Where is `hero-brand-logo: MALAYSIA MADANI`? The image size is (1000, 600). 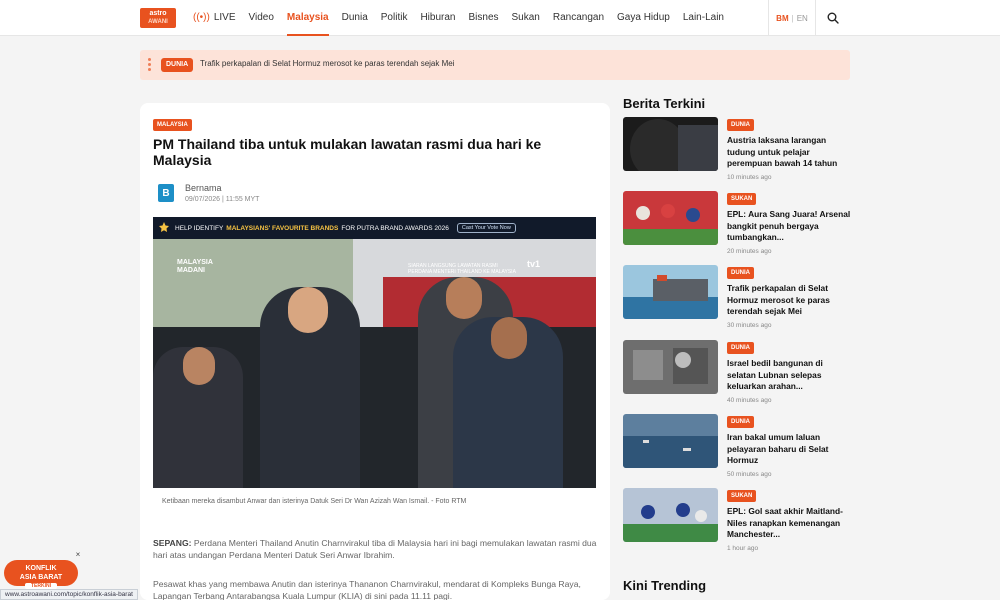
hero-brand-logo: MALAYSIA MADANI is located at coordinates (195, 267).